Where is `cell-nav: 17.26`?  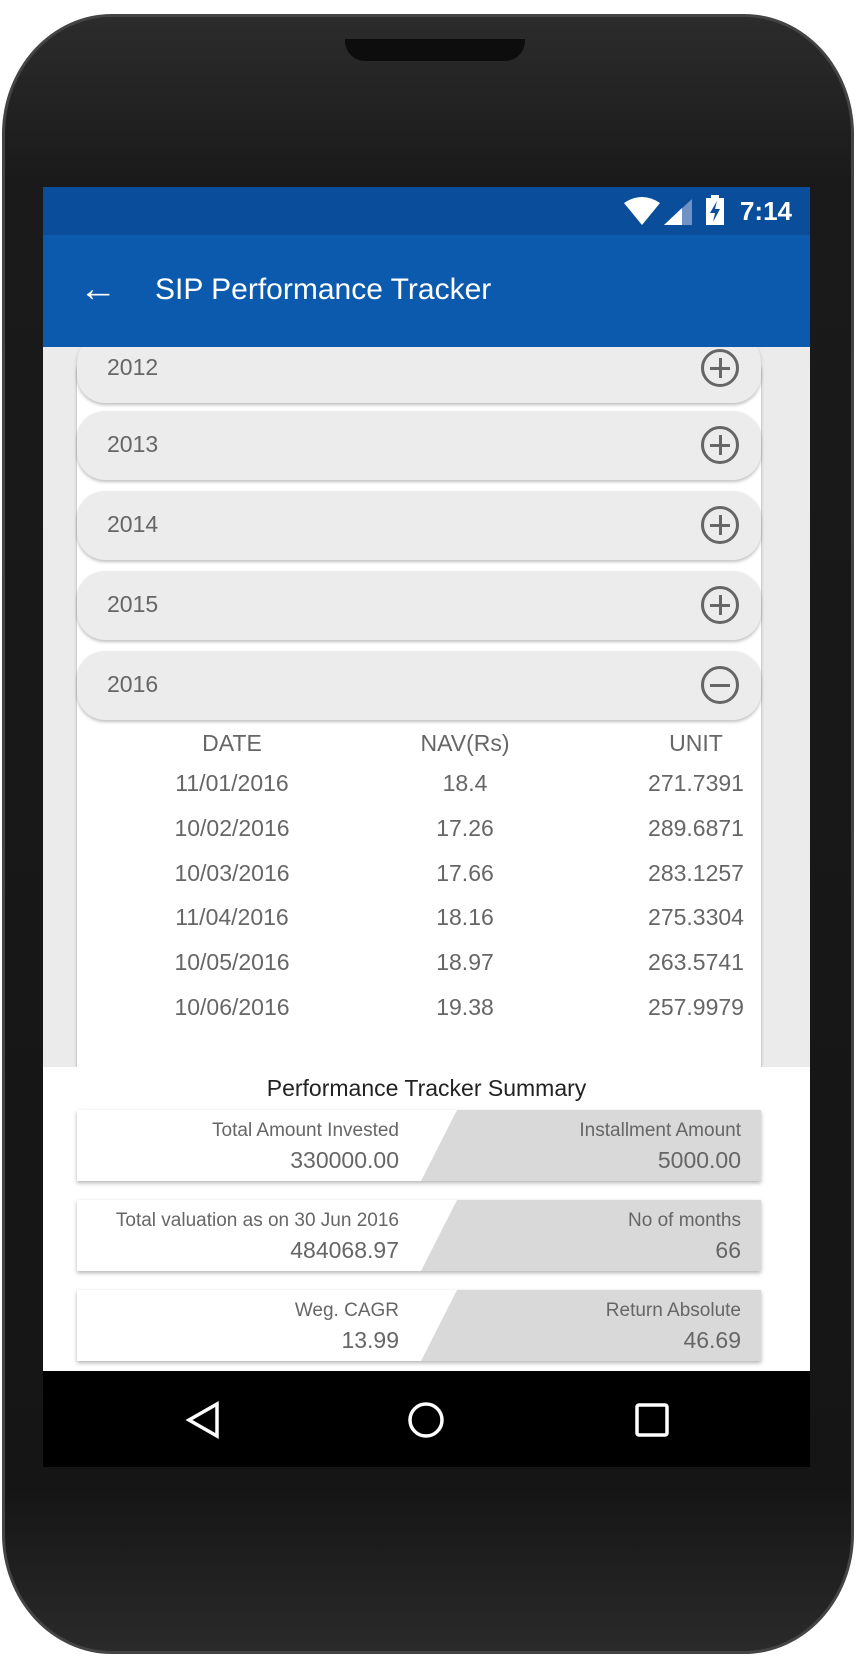 cell-nav: 17.26 is located at coordinates (465, 827).